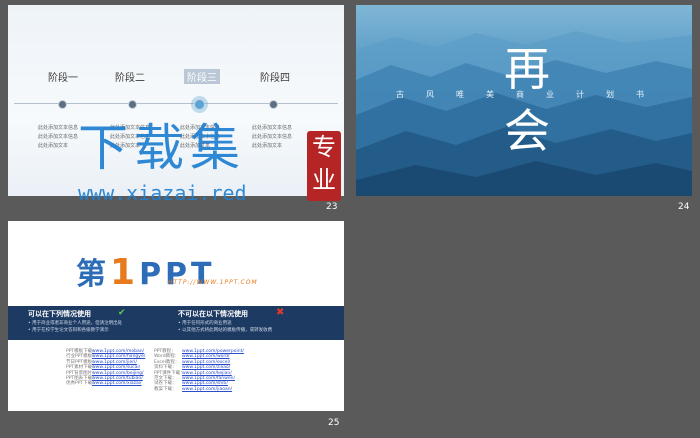 This screenshot has height=438, width=700. What do you see at coordinates (59, 314) in the screenshot?
I see `can-use-heading: 可以在下列情况使用` at bounding box center [59, 314].